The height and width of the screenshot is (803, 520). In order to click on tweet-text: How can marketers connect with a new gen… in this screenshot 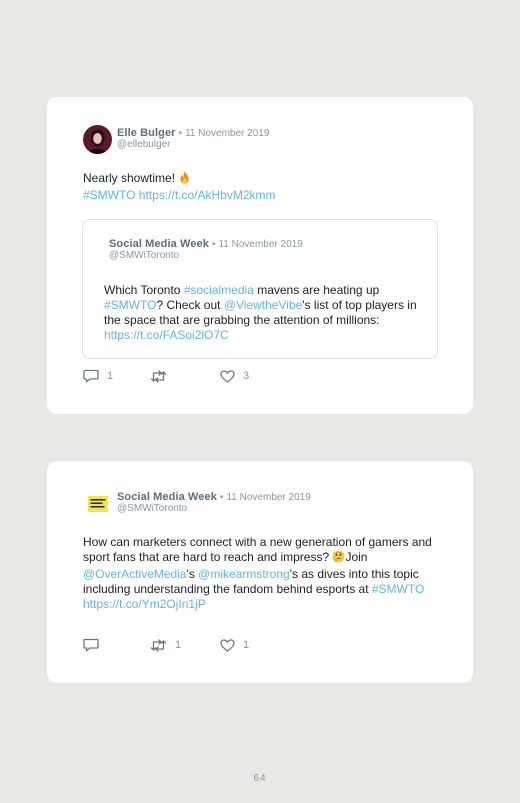, I will do `click(261, 573)`.